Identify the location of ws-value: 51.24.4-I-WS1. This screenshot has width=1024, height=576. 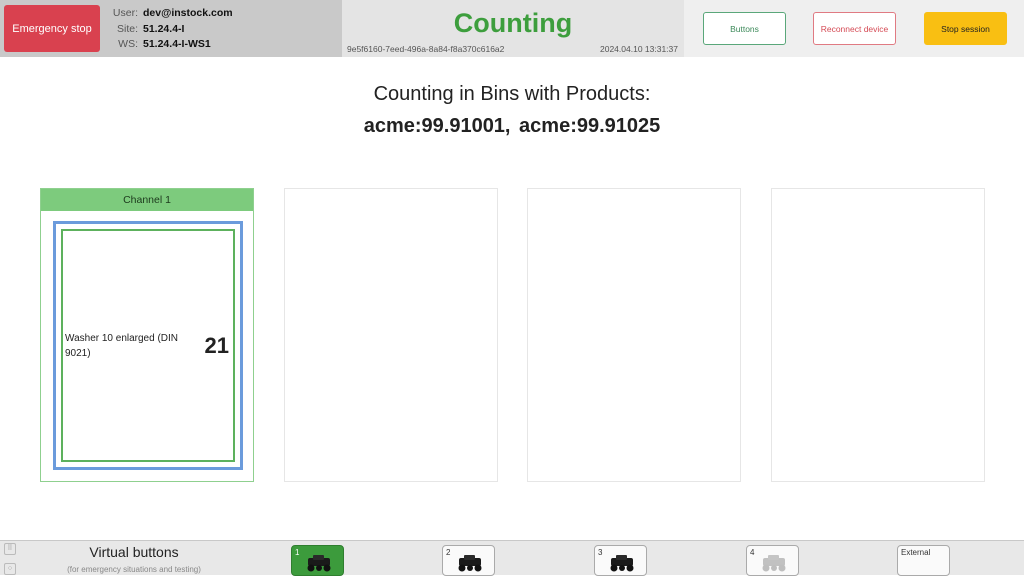
(177, 44).